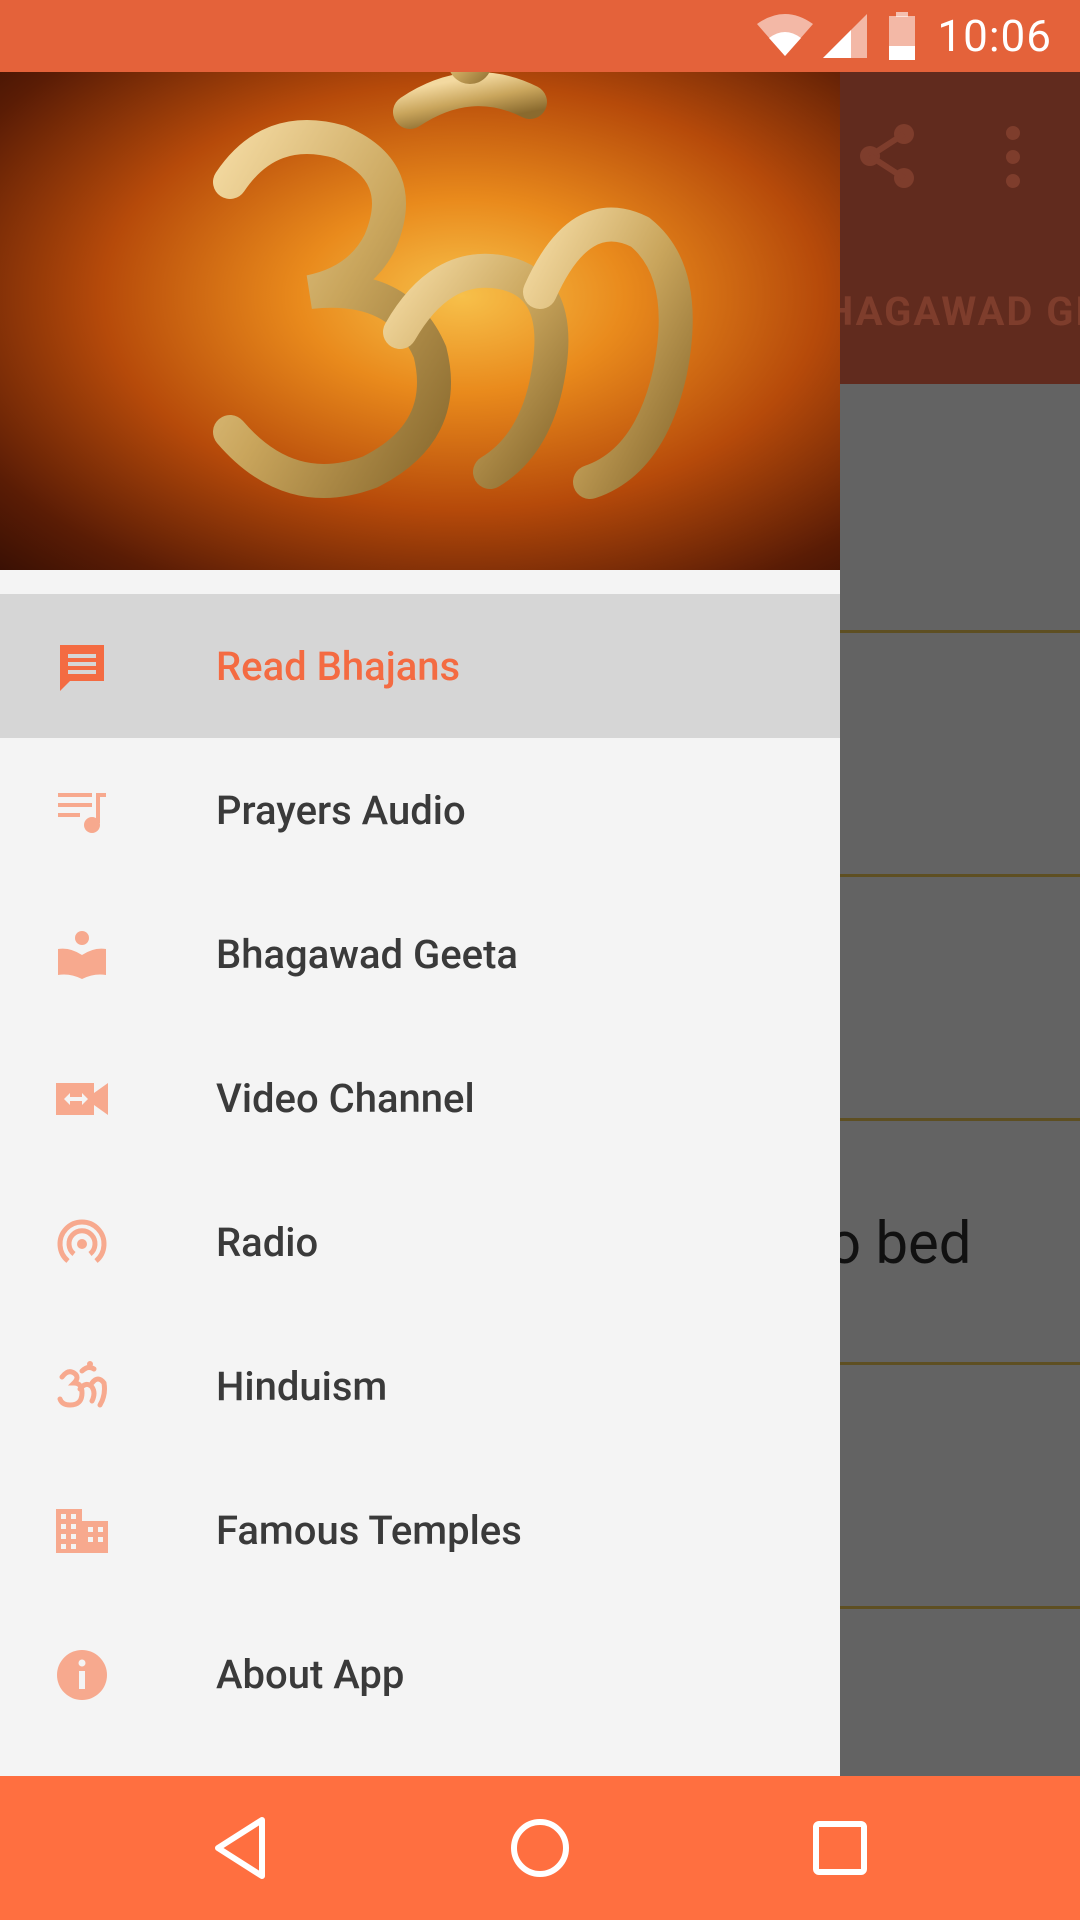 The image size is (1080, 1920). Describe the element at coordinates (845, 36) in the screenshot. I see `cell-signal-icon` at that location.